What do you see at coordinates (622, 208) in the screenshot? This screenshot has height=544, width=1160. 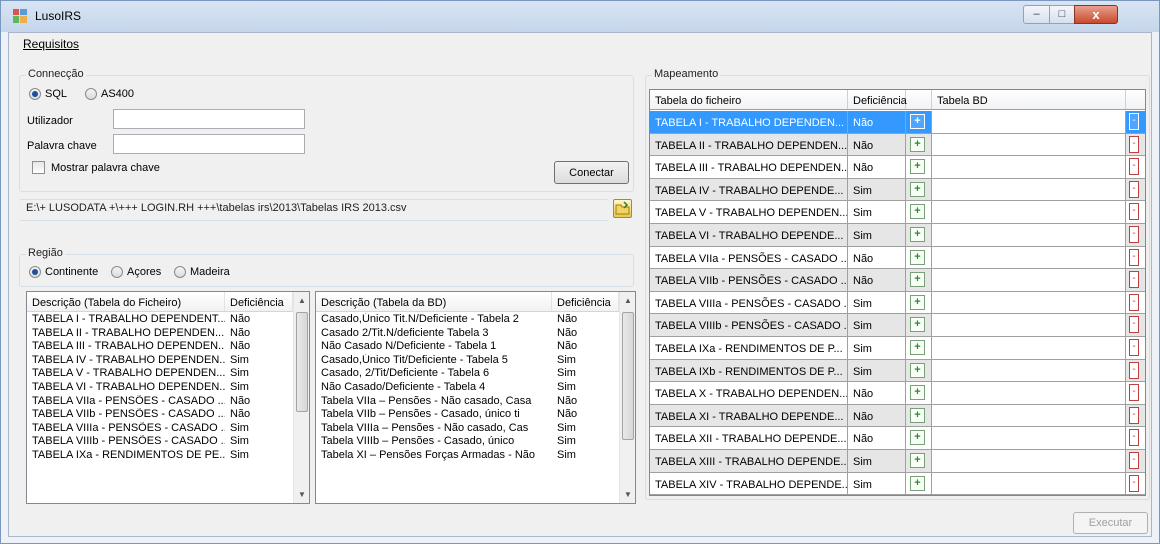 I see `browse-file-button` at bounding box center [622, 208].